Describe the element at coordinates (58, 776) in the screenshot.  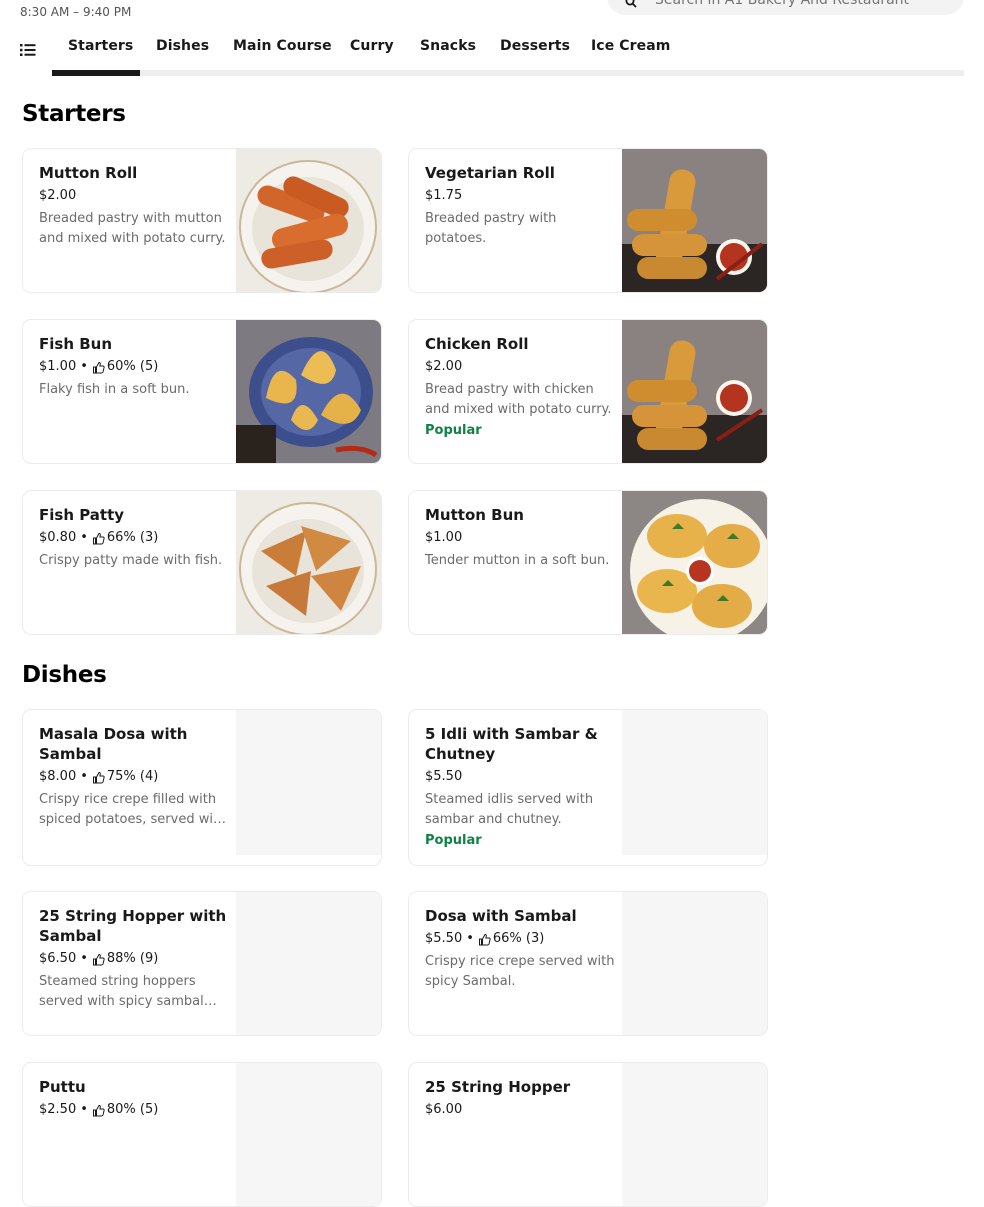
I see `item-price: $8.00` at that location.